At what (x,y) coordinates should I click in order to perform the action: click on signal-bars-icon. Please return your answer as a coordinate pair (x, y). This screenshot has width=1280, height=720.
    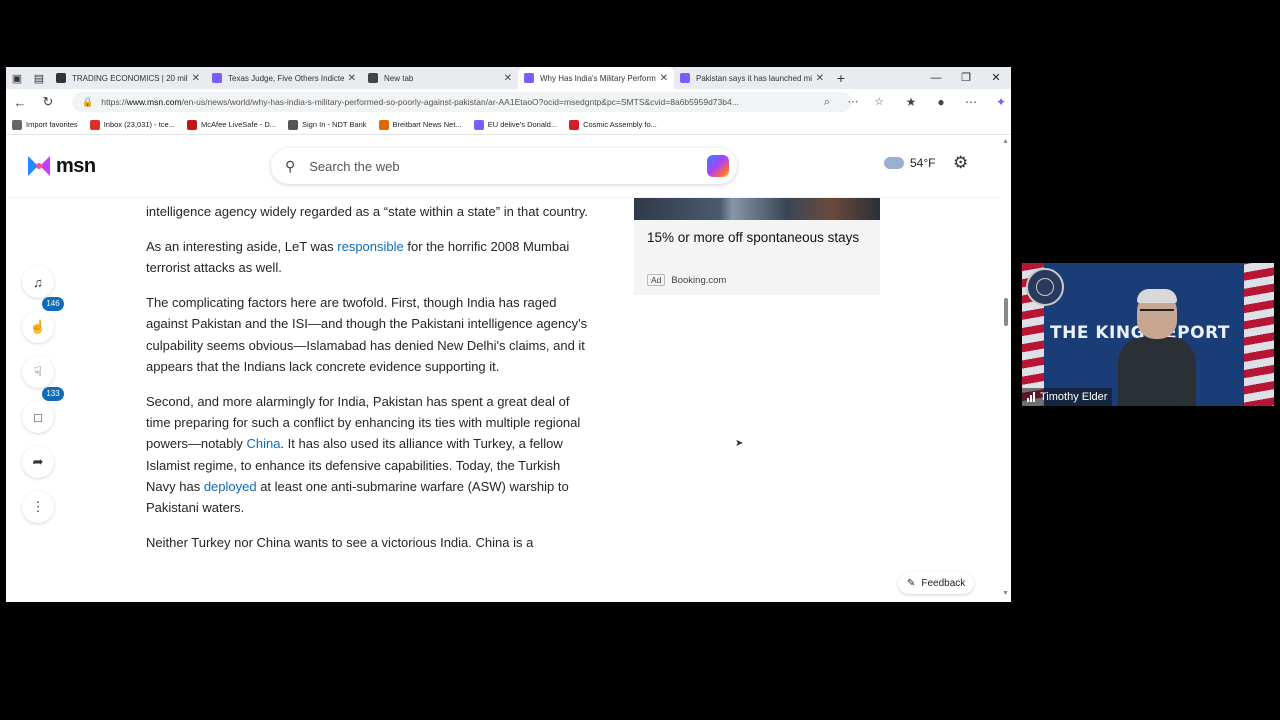
    Looking at the image, I should click on (1031, 397).